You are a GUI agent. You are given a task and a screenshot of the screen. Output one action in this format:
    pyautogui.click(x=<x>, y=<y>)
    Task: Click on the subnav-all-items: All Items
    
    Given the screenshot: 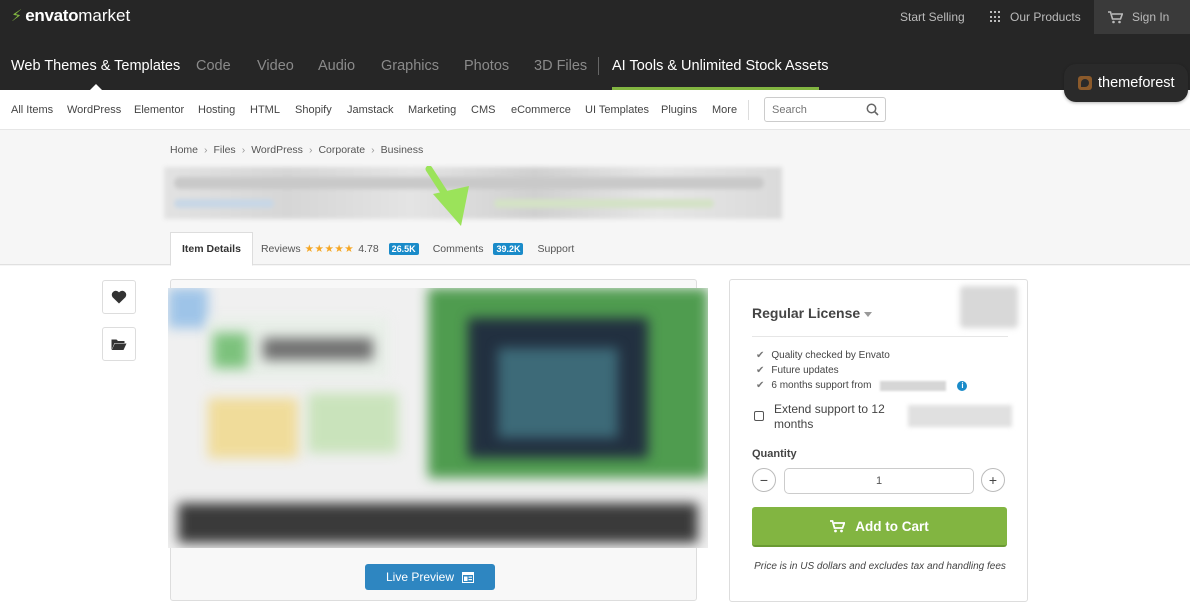 What is the action you would take?
    pyautogui.click(x=32, y=110)
    